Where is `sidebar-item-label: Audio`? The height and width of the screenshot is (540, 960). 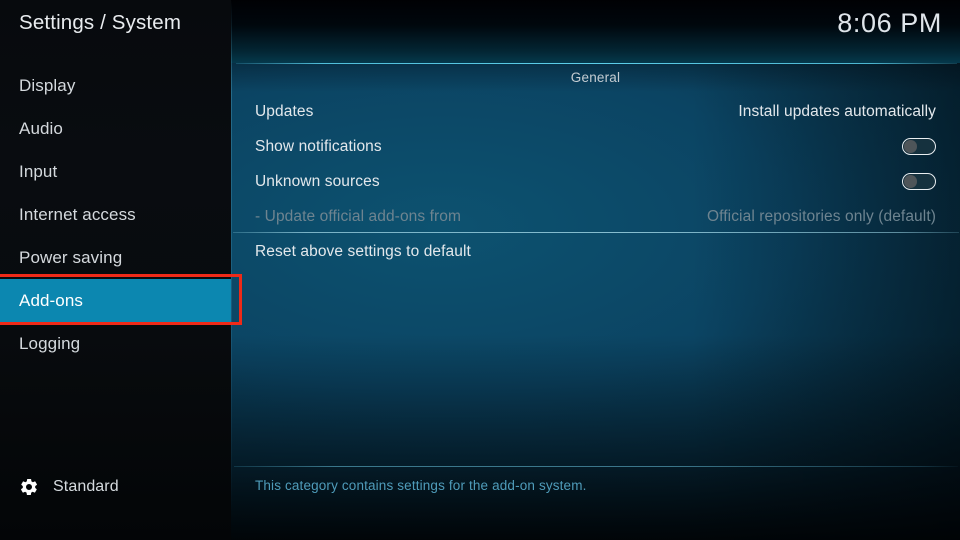 sidebar-item-label: Audio is located at coordinates (41, 128).